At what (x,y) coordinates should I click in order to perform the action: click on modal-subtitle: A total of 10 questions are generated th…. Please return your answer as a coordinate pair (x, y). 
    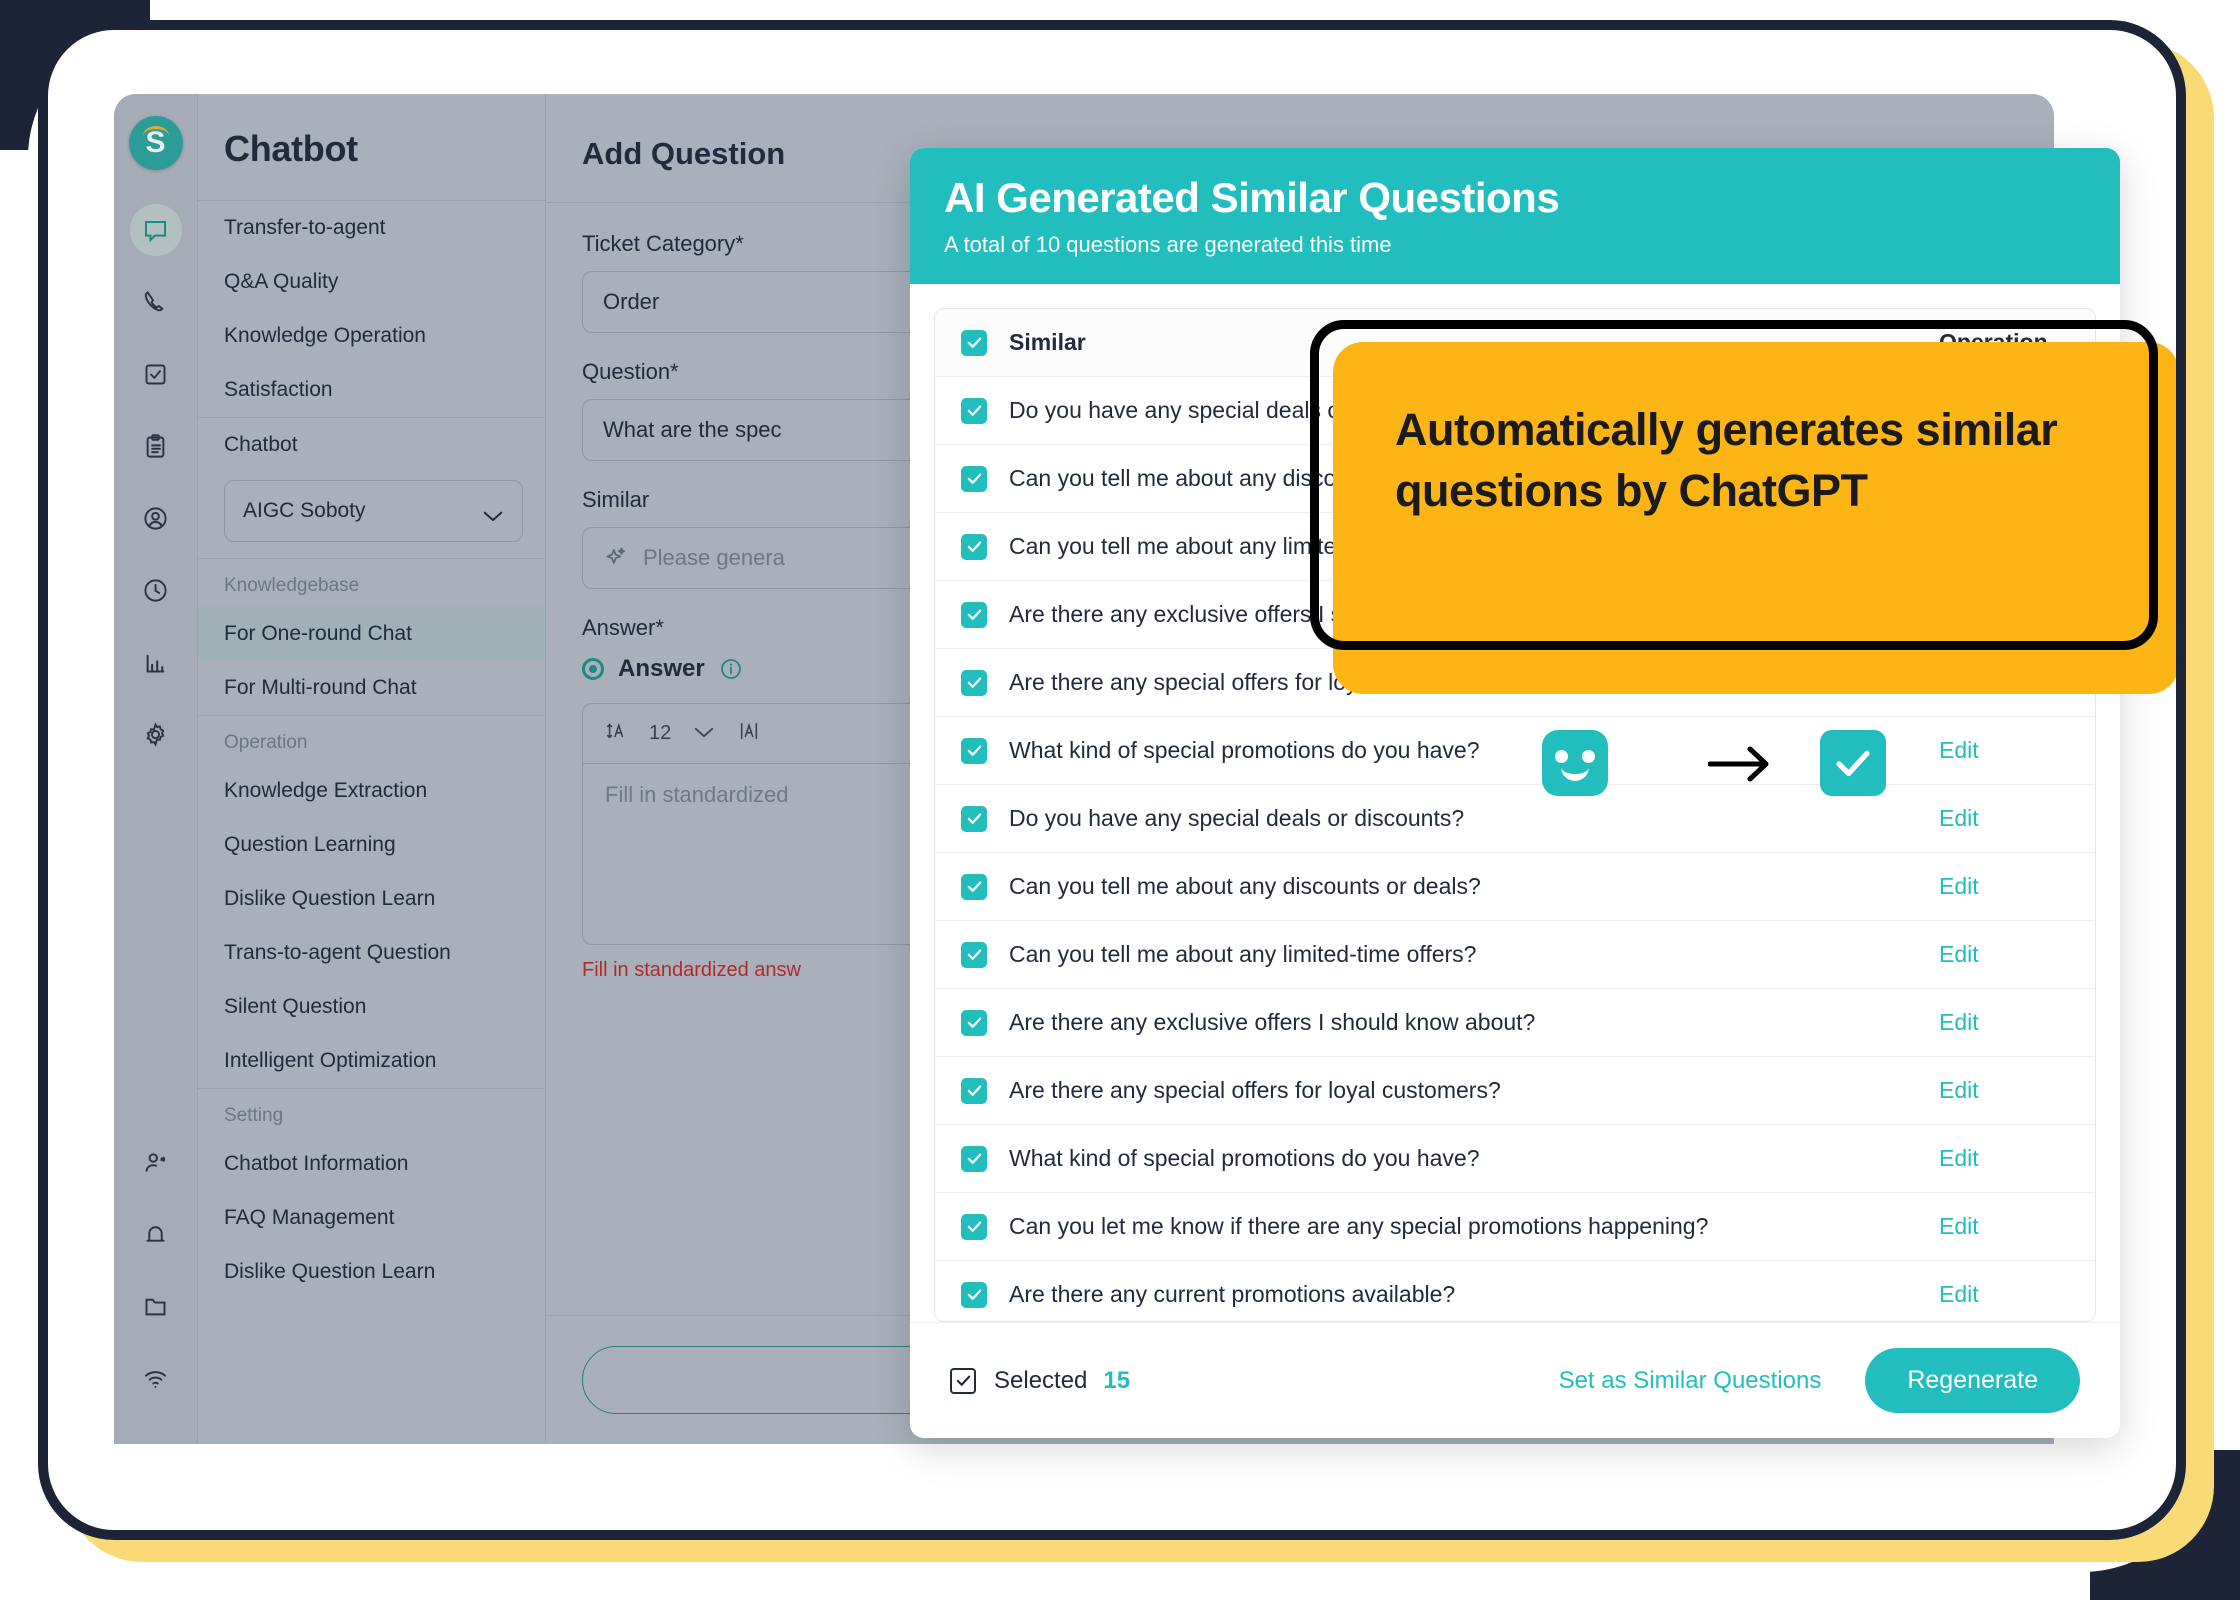
    Looking at the image, I should click on (1168, 244).